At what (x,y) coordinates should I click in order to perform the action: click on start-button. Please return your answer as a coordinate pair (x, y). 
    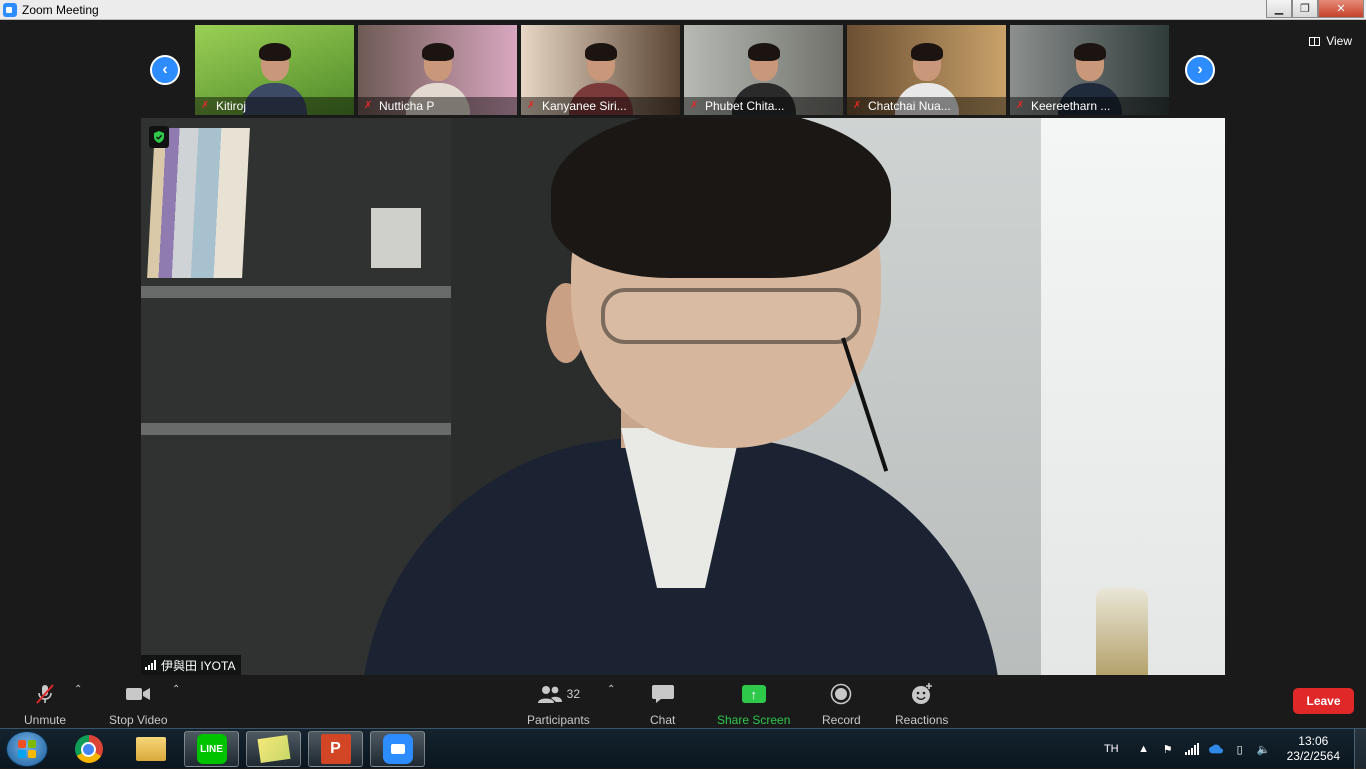
    Looking at the image, I should click on (27, 749).